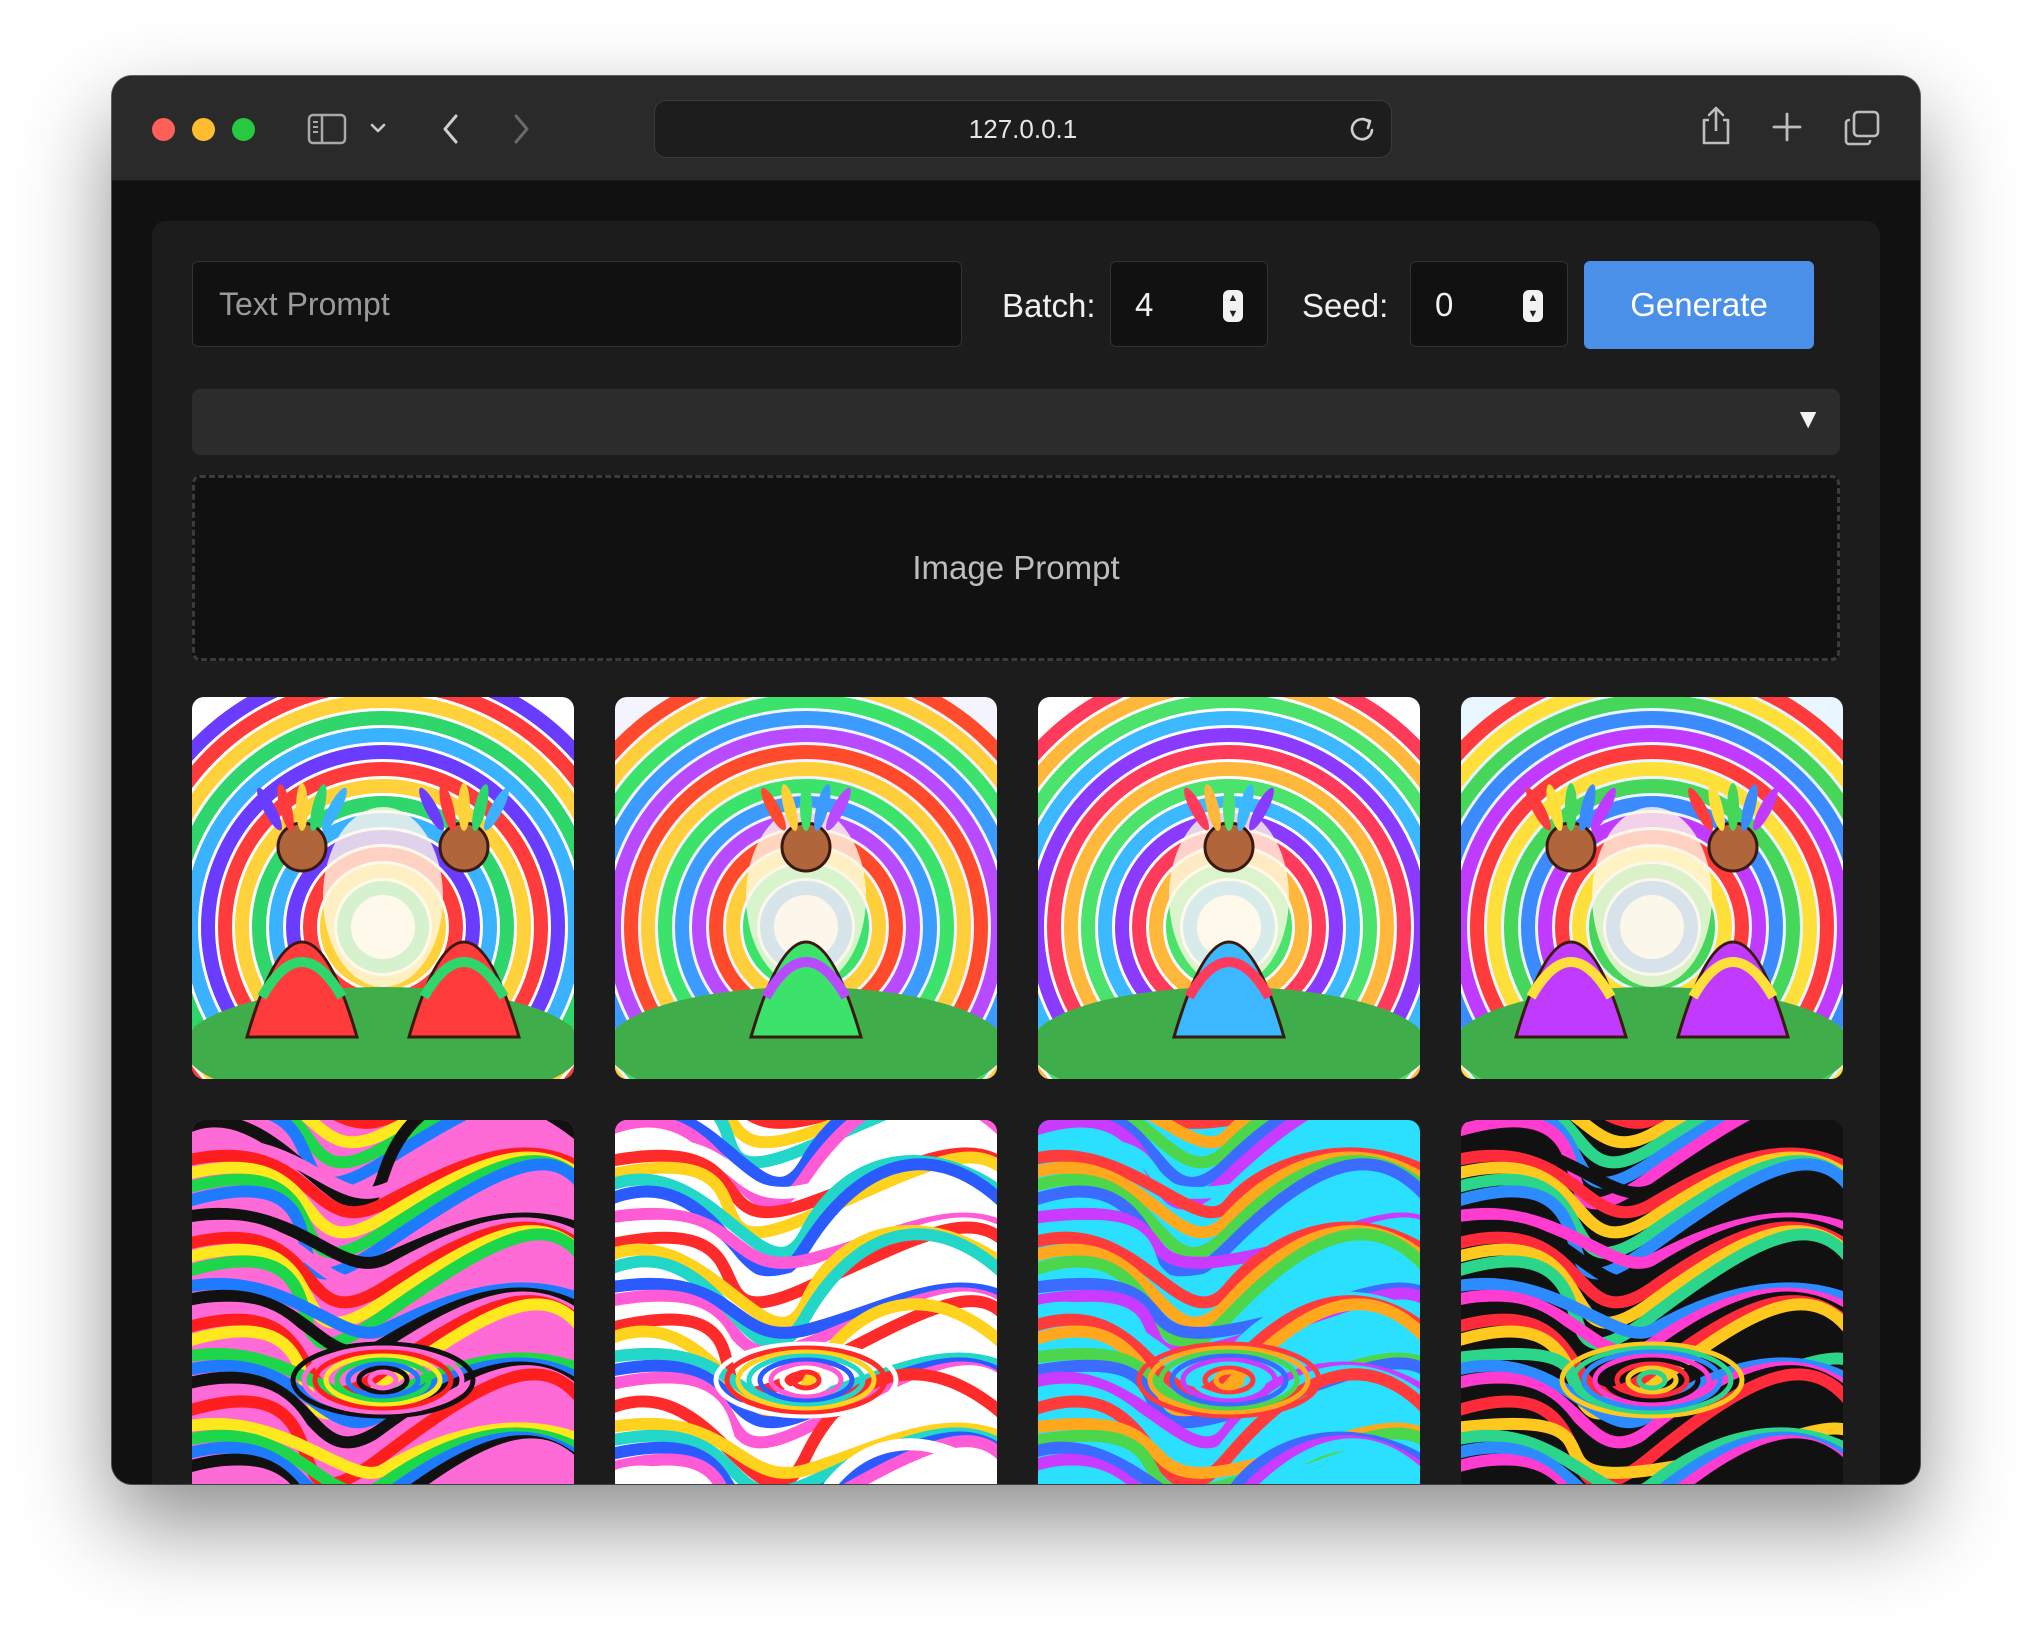 This screenshot has width=2032, height=1634. What do you see at coordinates (1716, 125) in the screenshot?
I see `share-icon` at bounding box center [1716, 125].